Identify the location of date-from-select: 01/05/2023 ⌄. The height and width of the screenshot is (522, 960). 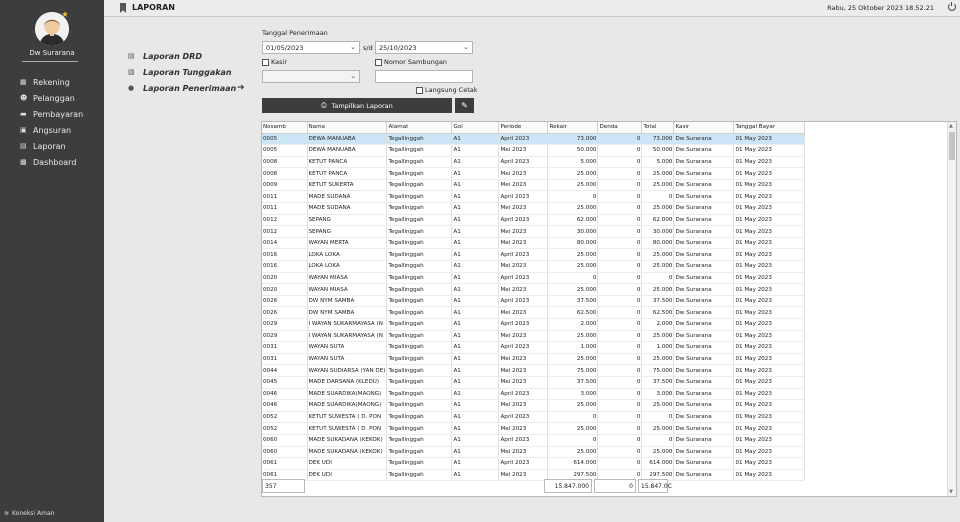
(311, 47).